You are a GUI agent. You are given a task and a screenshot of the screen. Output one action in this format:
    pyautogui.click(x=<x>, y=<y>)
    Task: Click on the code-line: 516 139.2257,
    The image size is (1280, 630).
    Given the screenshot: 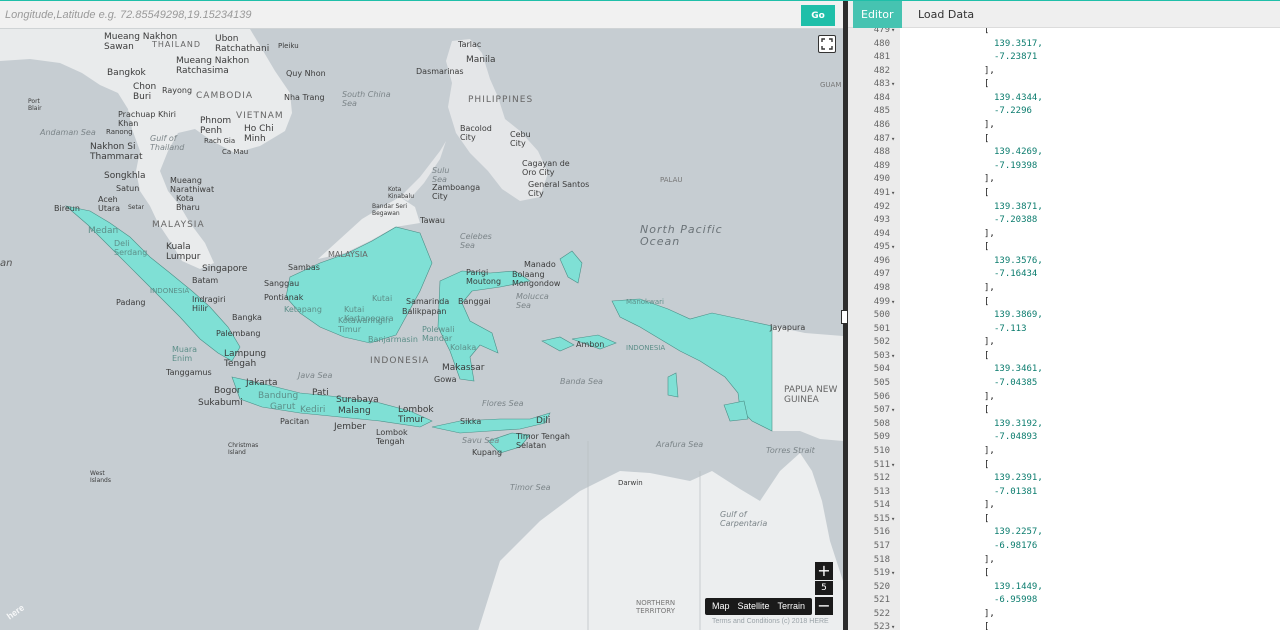 What is the action you would take?
    pyautogui.click(x=1064, y=533)
    